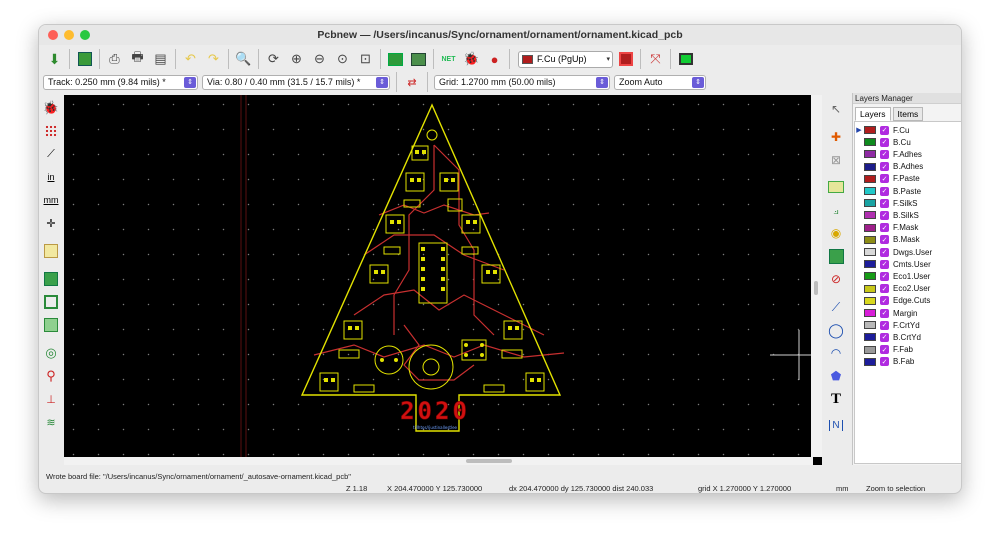 The image size is (1000, 545). What do you see at coordinates (908, 313) in the screenshot?
I see `layer-row: ✓ Margin` at bounding box center [908, 313].